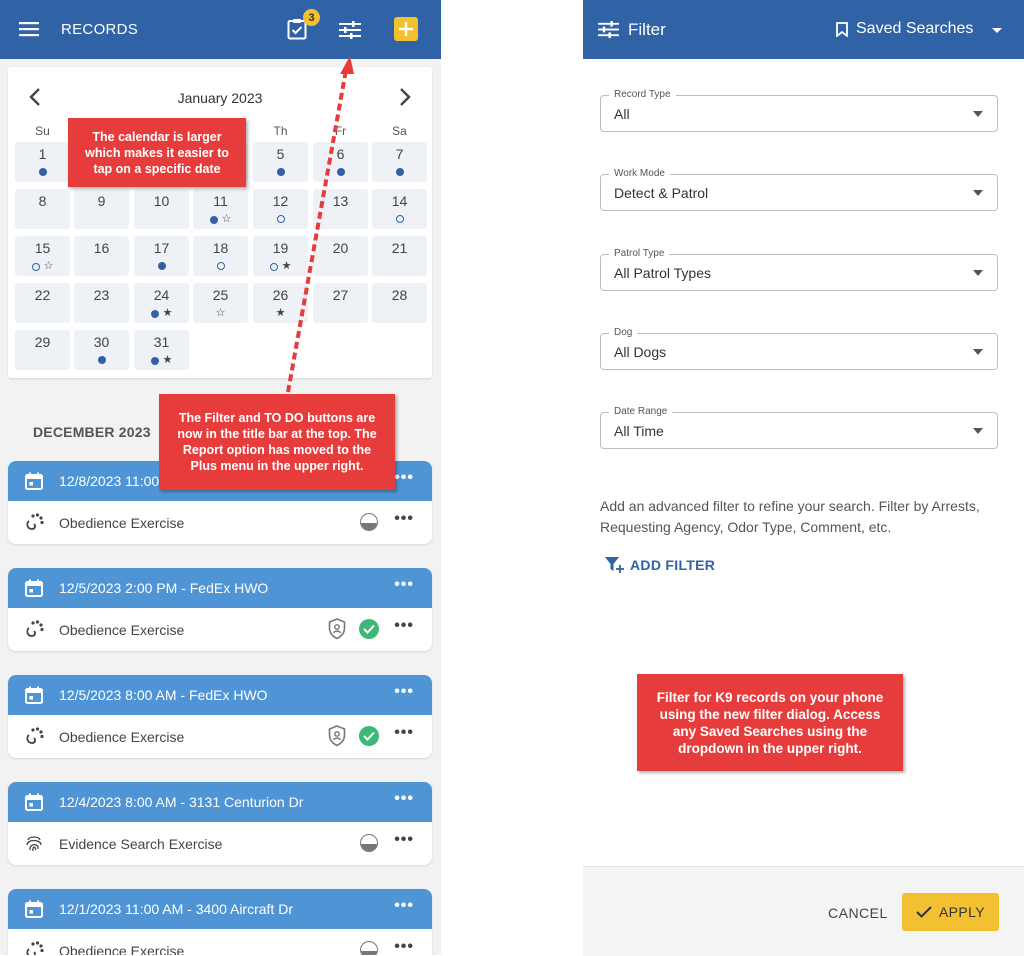 The image size is (1024, 956). I want to click on day-number: 28, so click(399, 295).